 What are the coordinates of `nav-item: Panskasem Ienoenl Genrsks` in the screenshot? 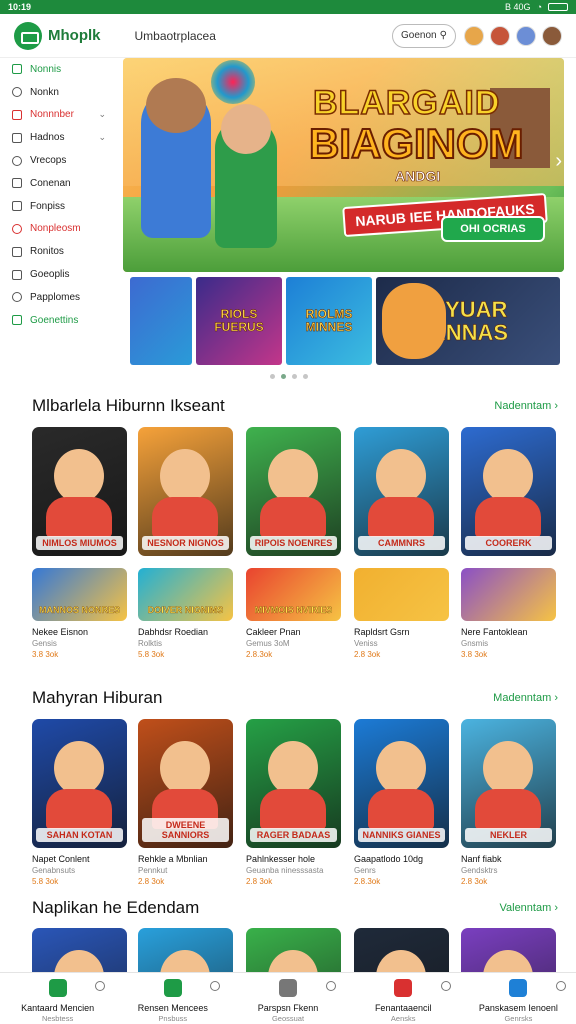 It's located at (518, 998).